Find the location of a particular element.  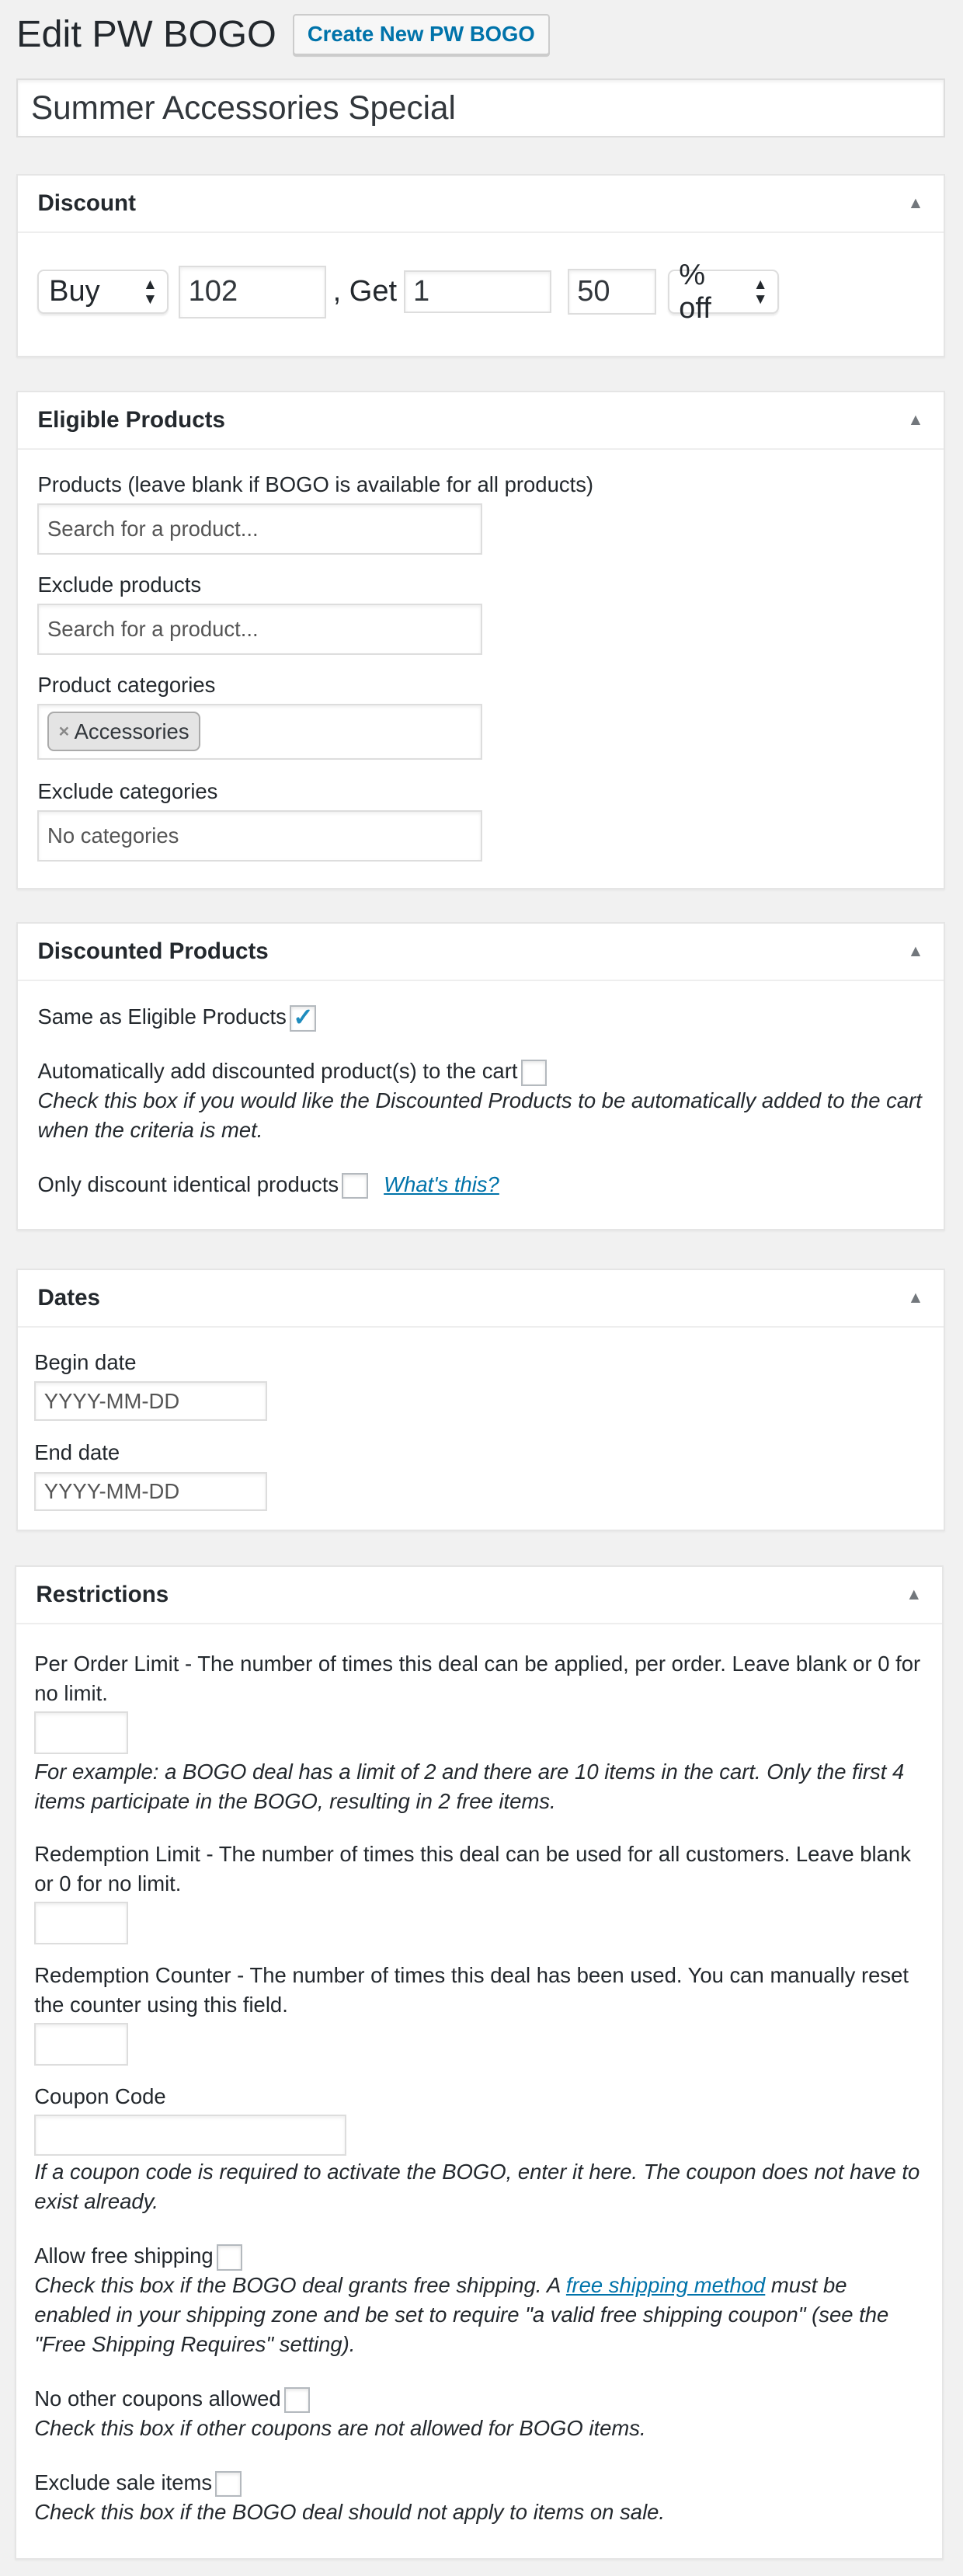

free-shipping-label: Allow free shipping is located at coordinates (124, 2256).